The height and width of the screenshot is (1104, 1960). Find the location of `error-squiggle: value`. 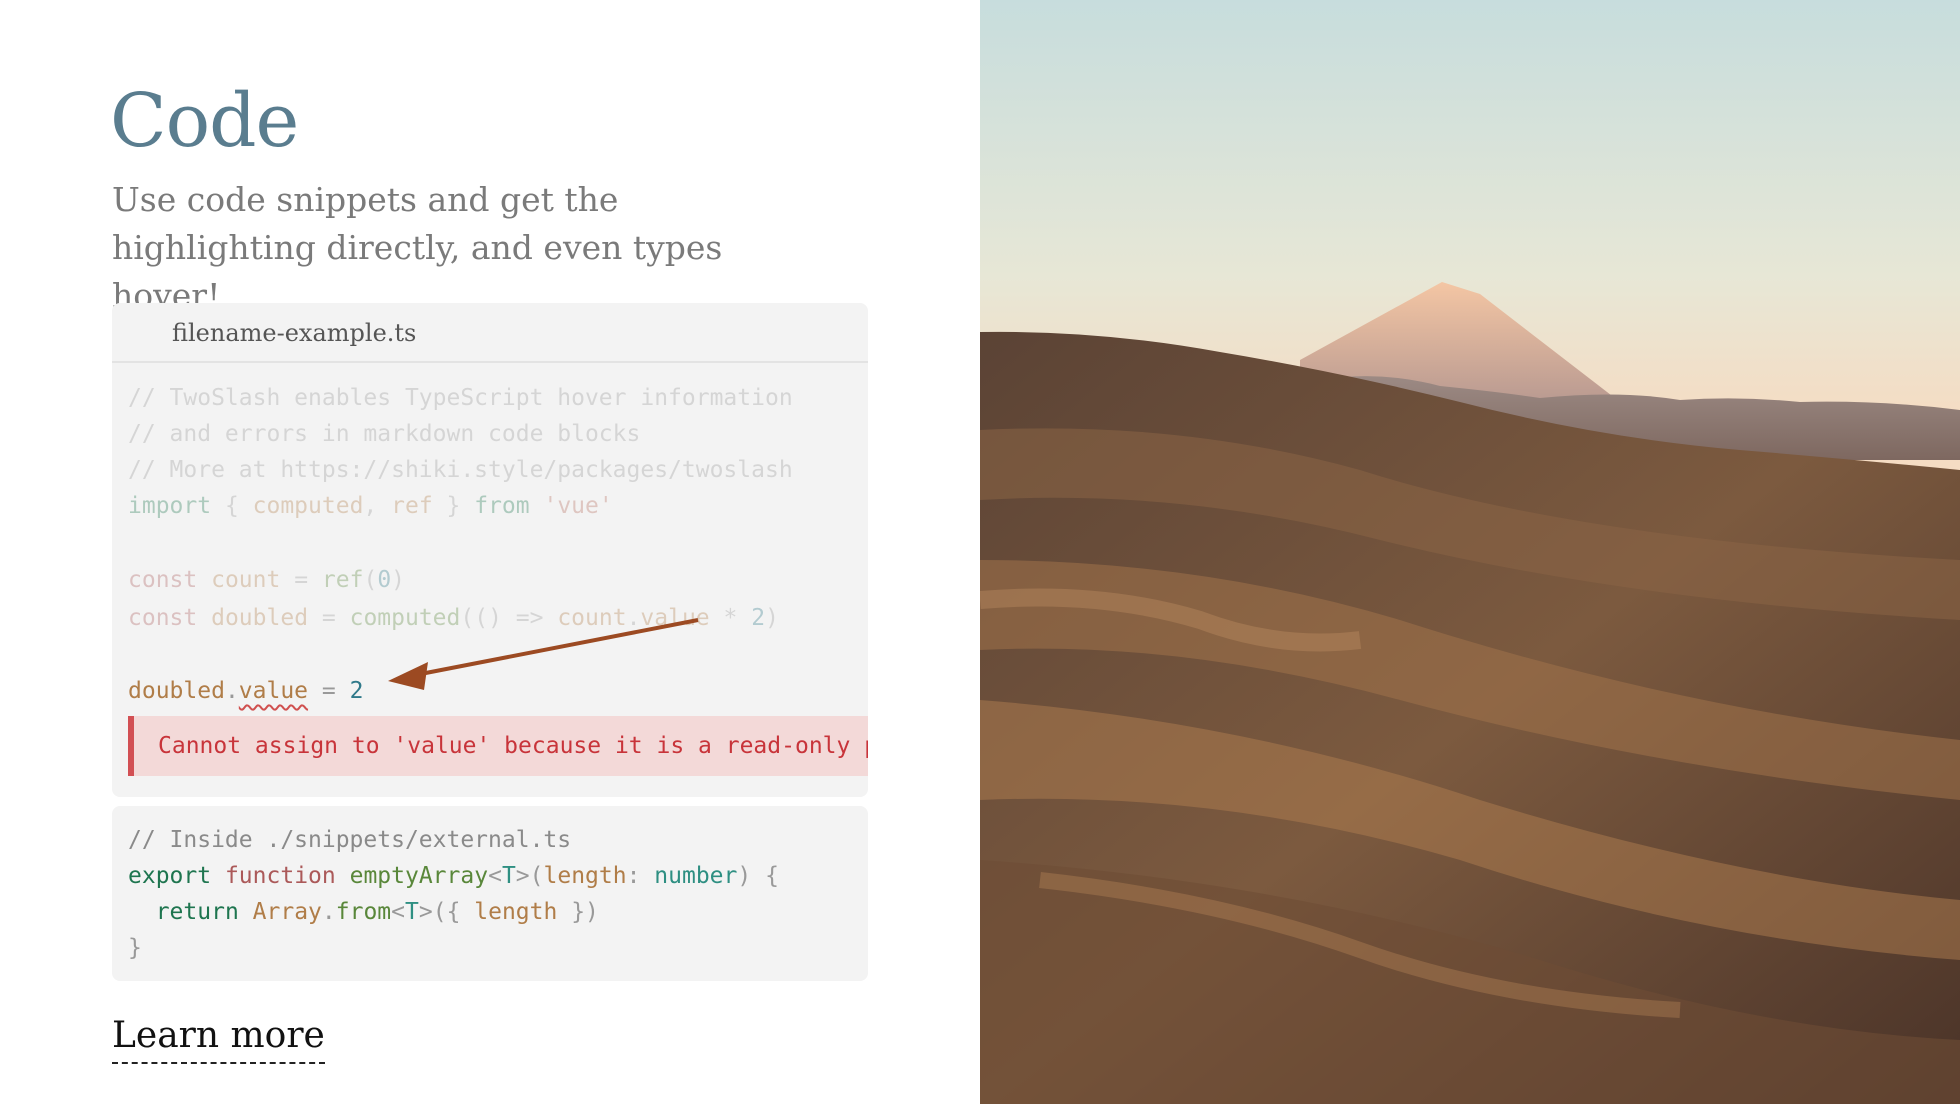

error-squiggle: value is located at coordinates (273, 691).